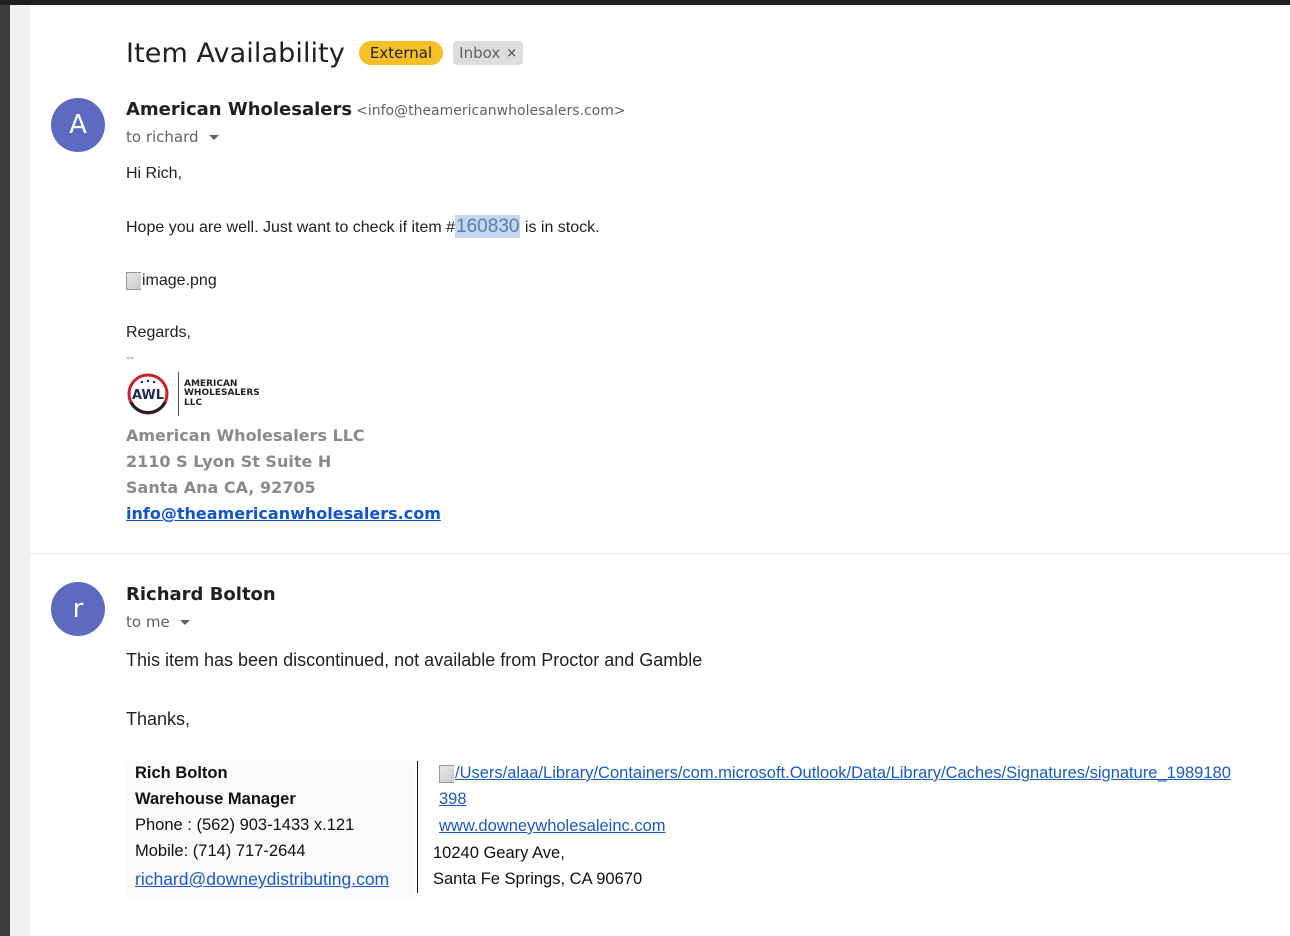 The width and height of the screenshot is (1290, 936). I want to click on reply-sender-avatar: r, so click(78, 609).